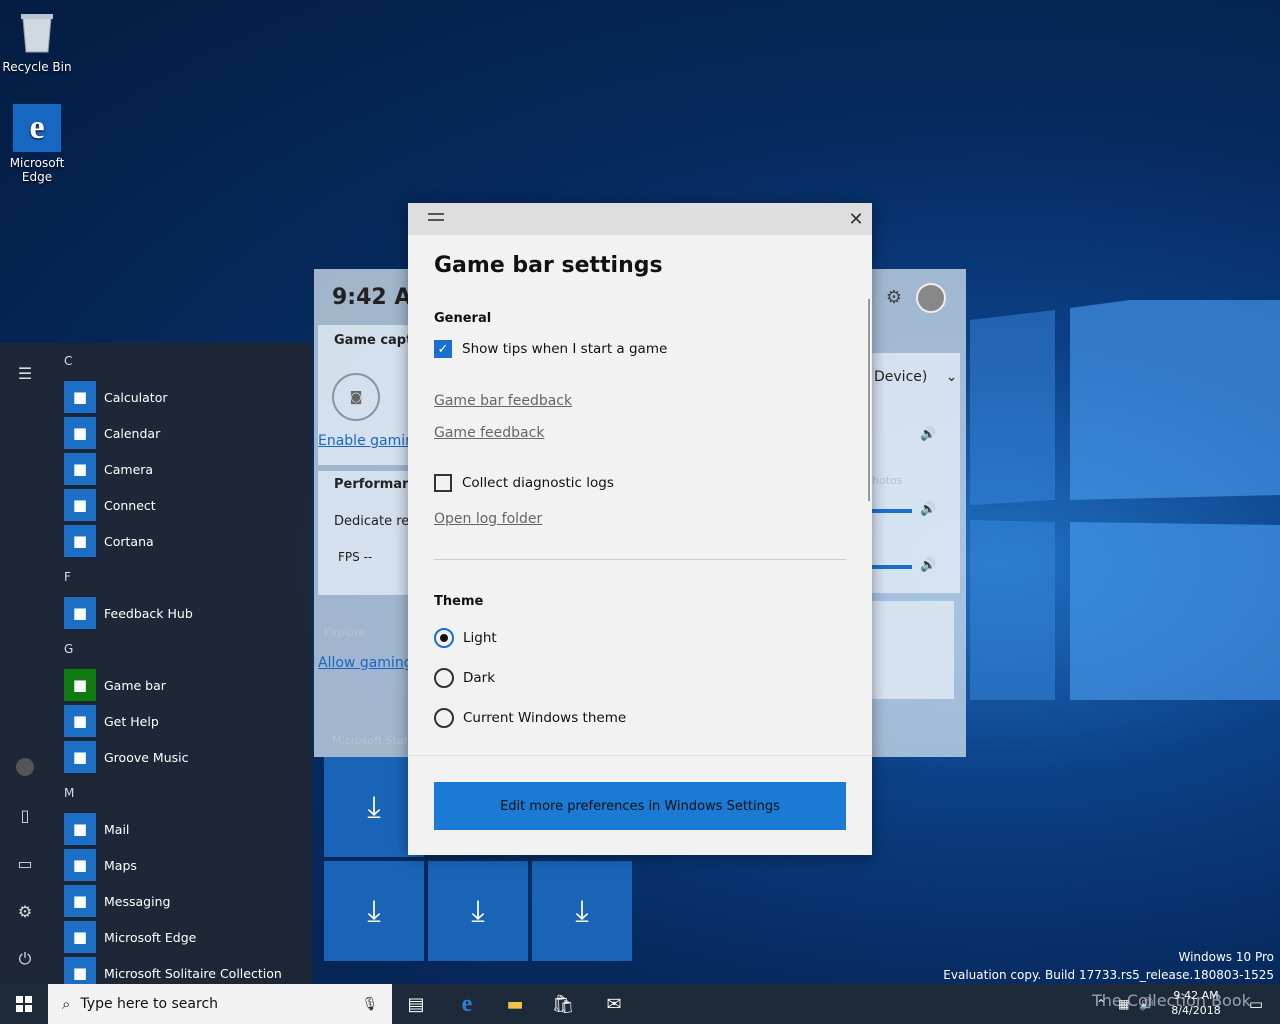  I want to click on app-list-label: Camera, so click(129, 469).